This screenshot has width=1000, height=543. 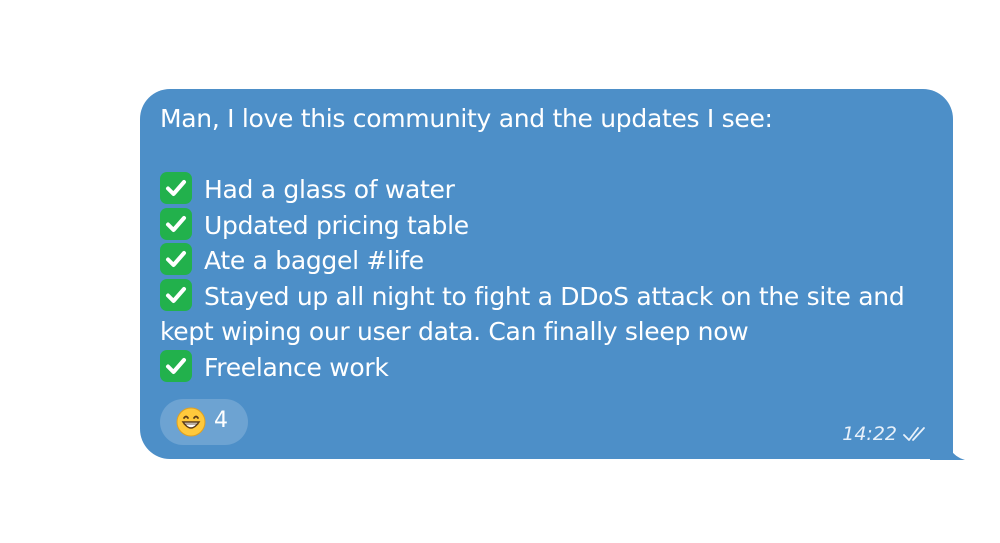 I want to click on list-item-text: Ate a baggel #life, so click(x=314, y=260).